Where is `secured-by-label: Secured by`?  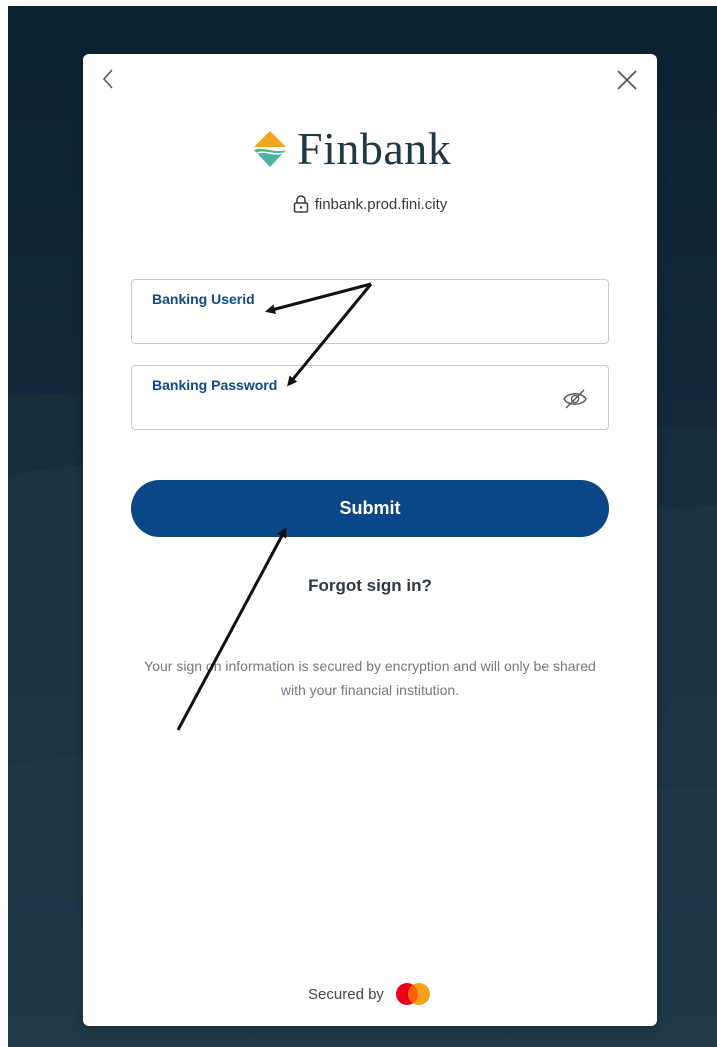 secured-by-label: Secured by is located at coordinates (346, 994).